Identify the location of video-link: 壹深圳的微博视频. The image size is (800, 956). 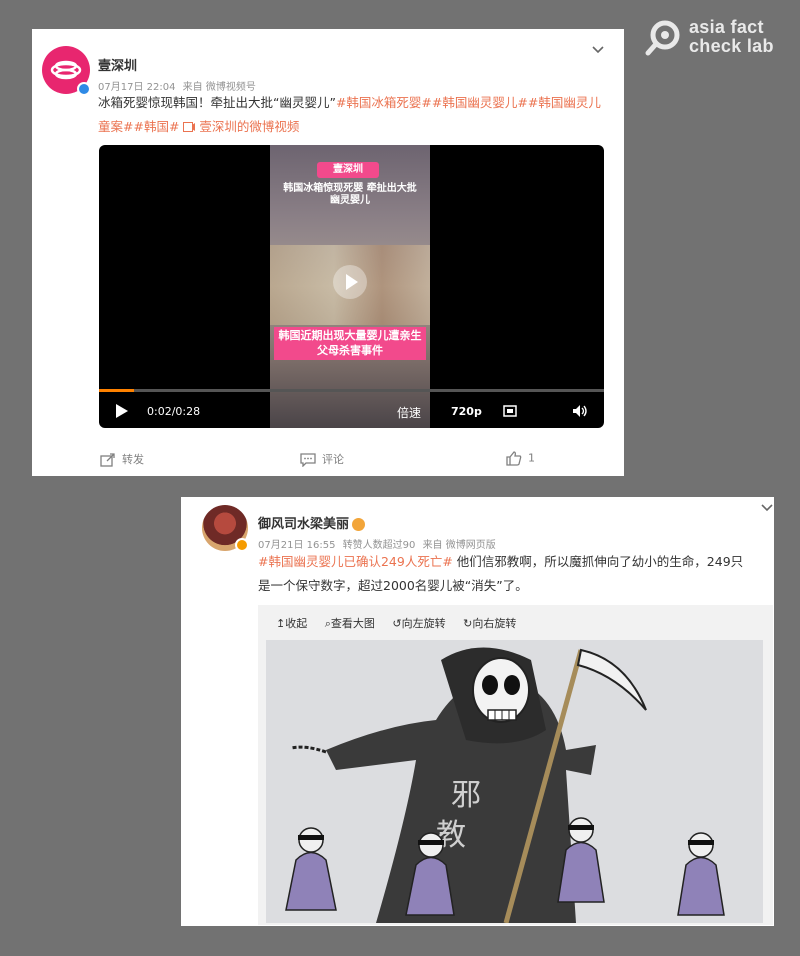
(241, 126).